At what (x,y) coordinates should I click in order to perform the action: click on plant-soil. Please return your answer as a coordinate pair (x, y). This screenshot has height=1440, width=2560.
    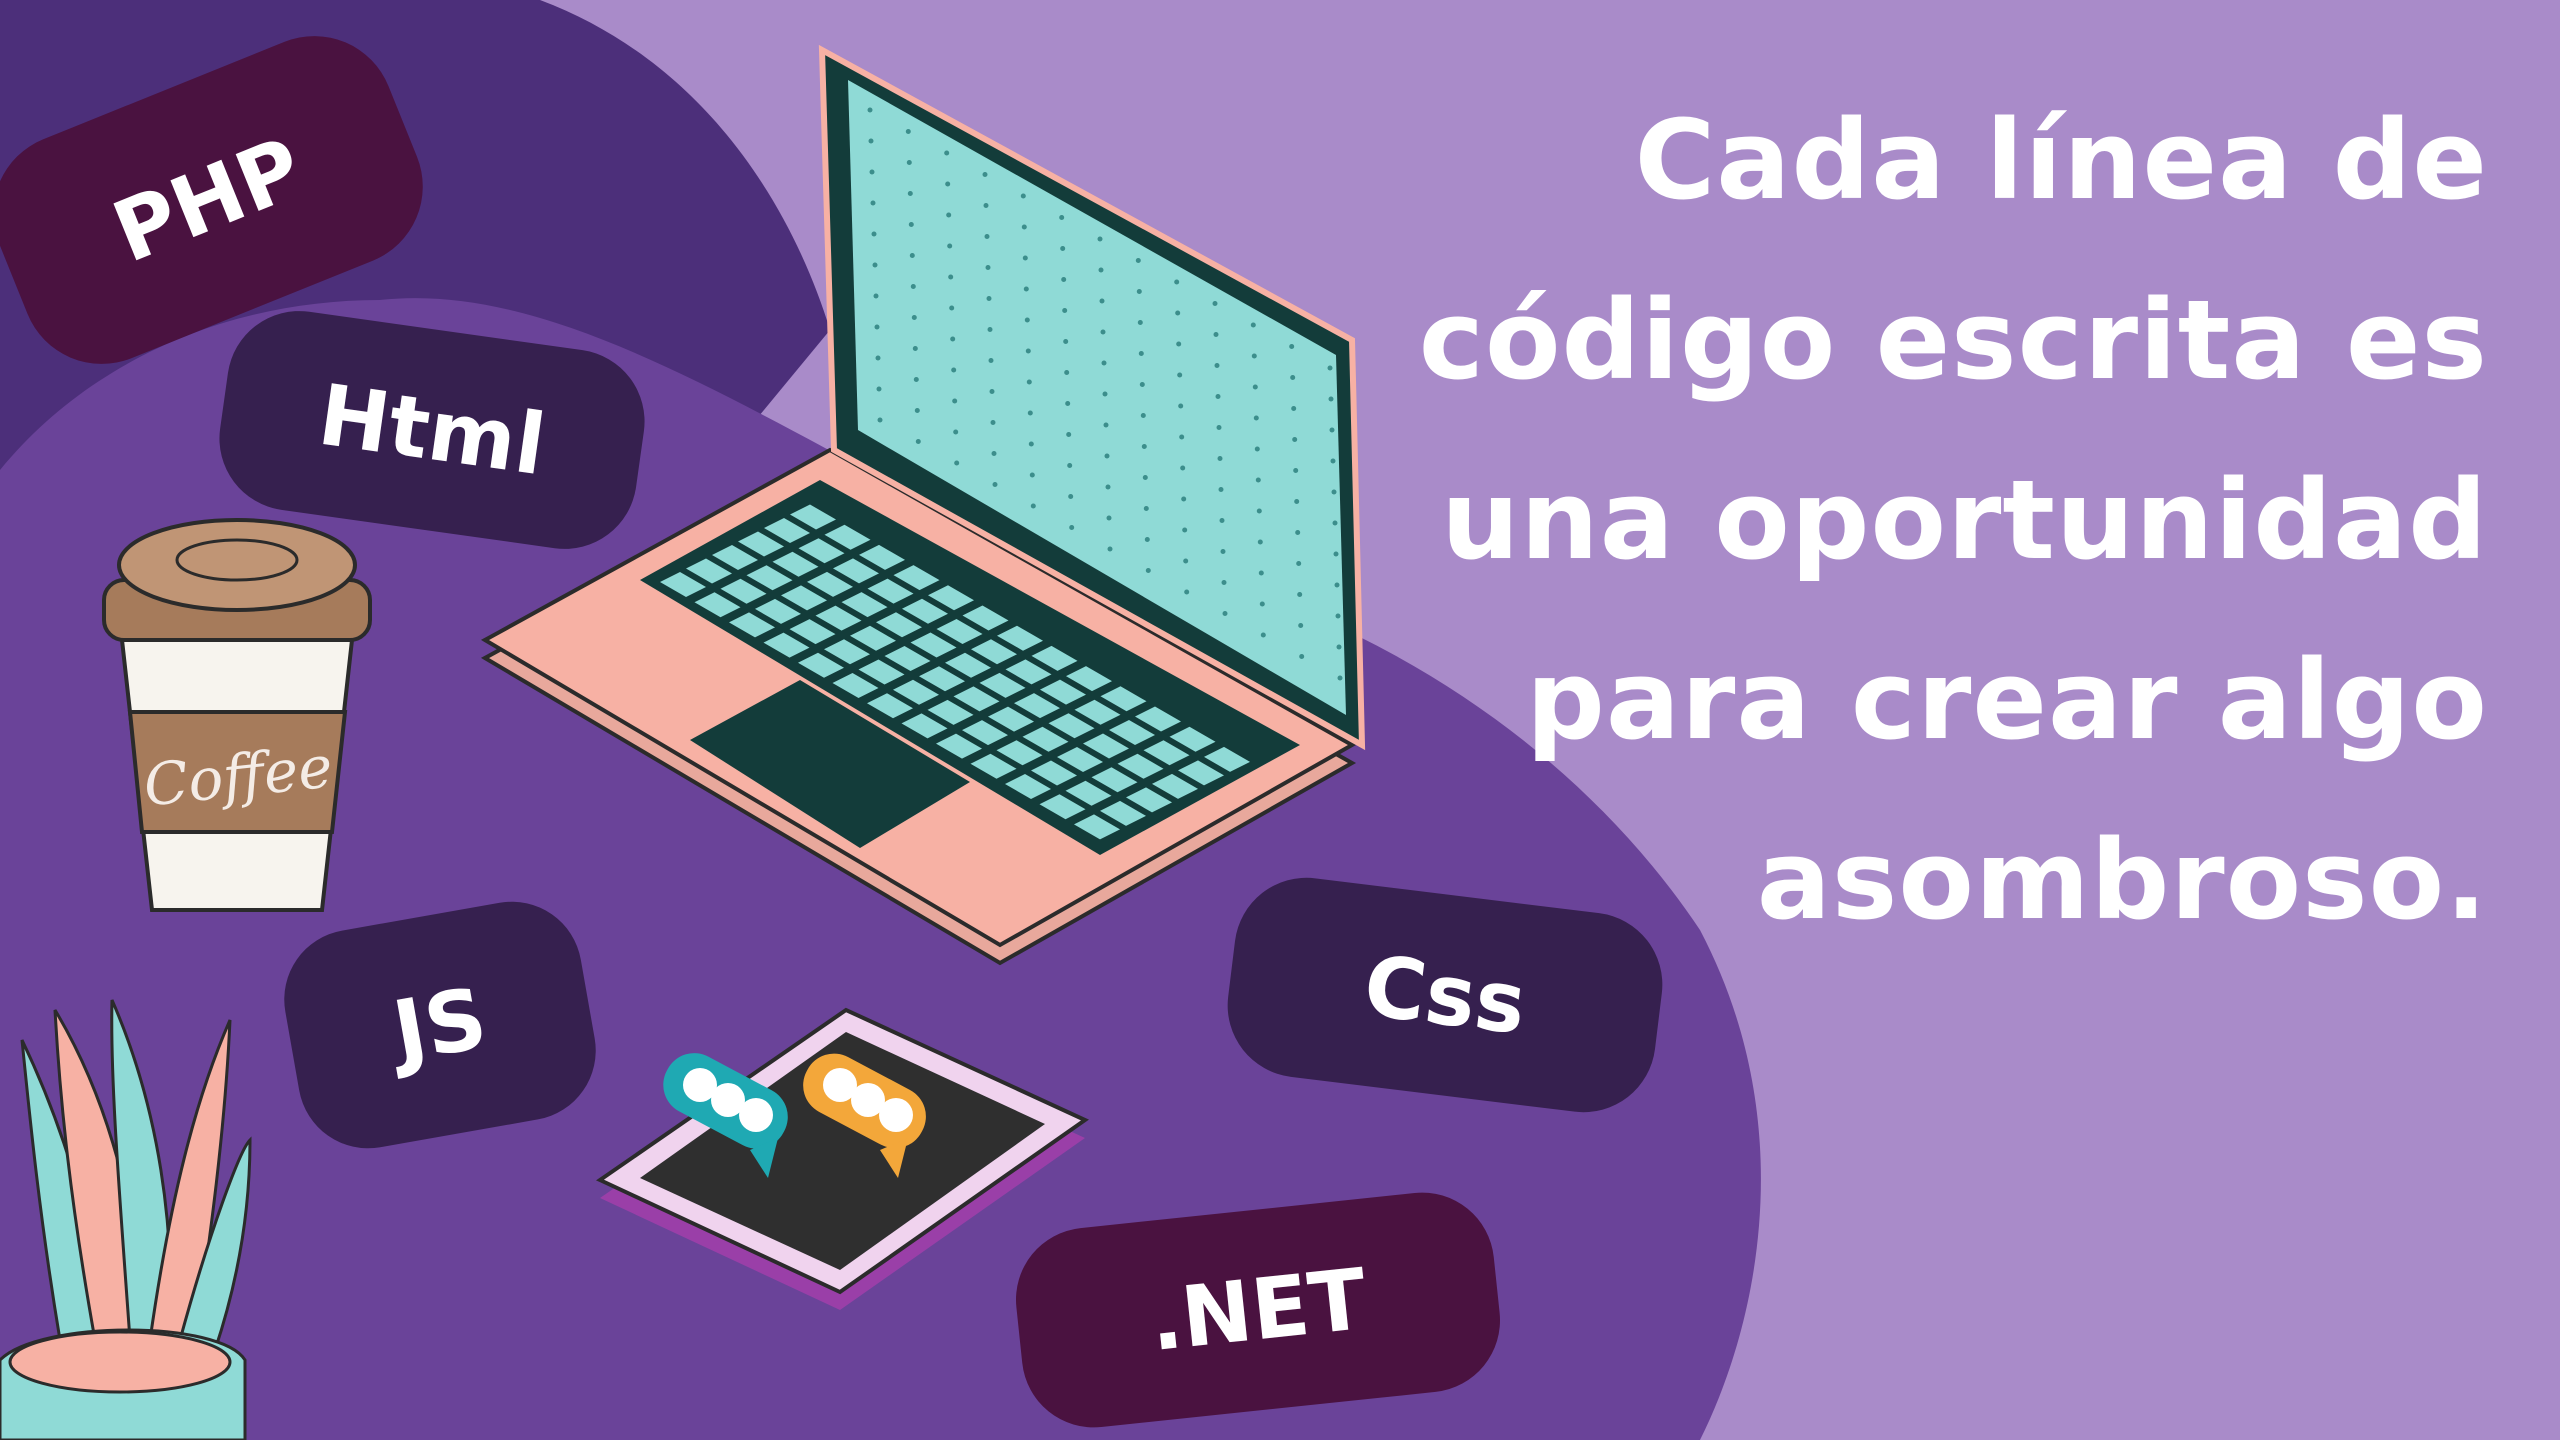
    Looking at the image, I should click on (120, 1362).